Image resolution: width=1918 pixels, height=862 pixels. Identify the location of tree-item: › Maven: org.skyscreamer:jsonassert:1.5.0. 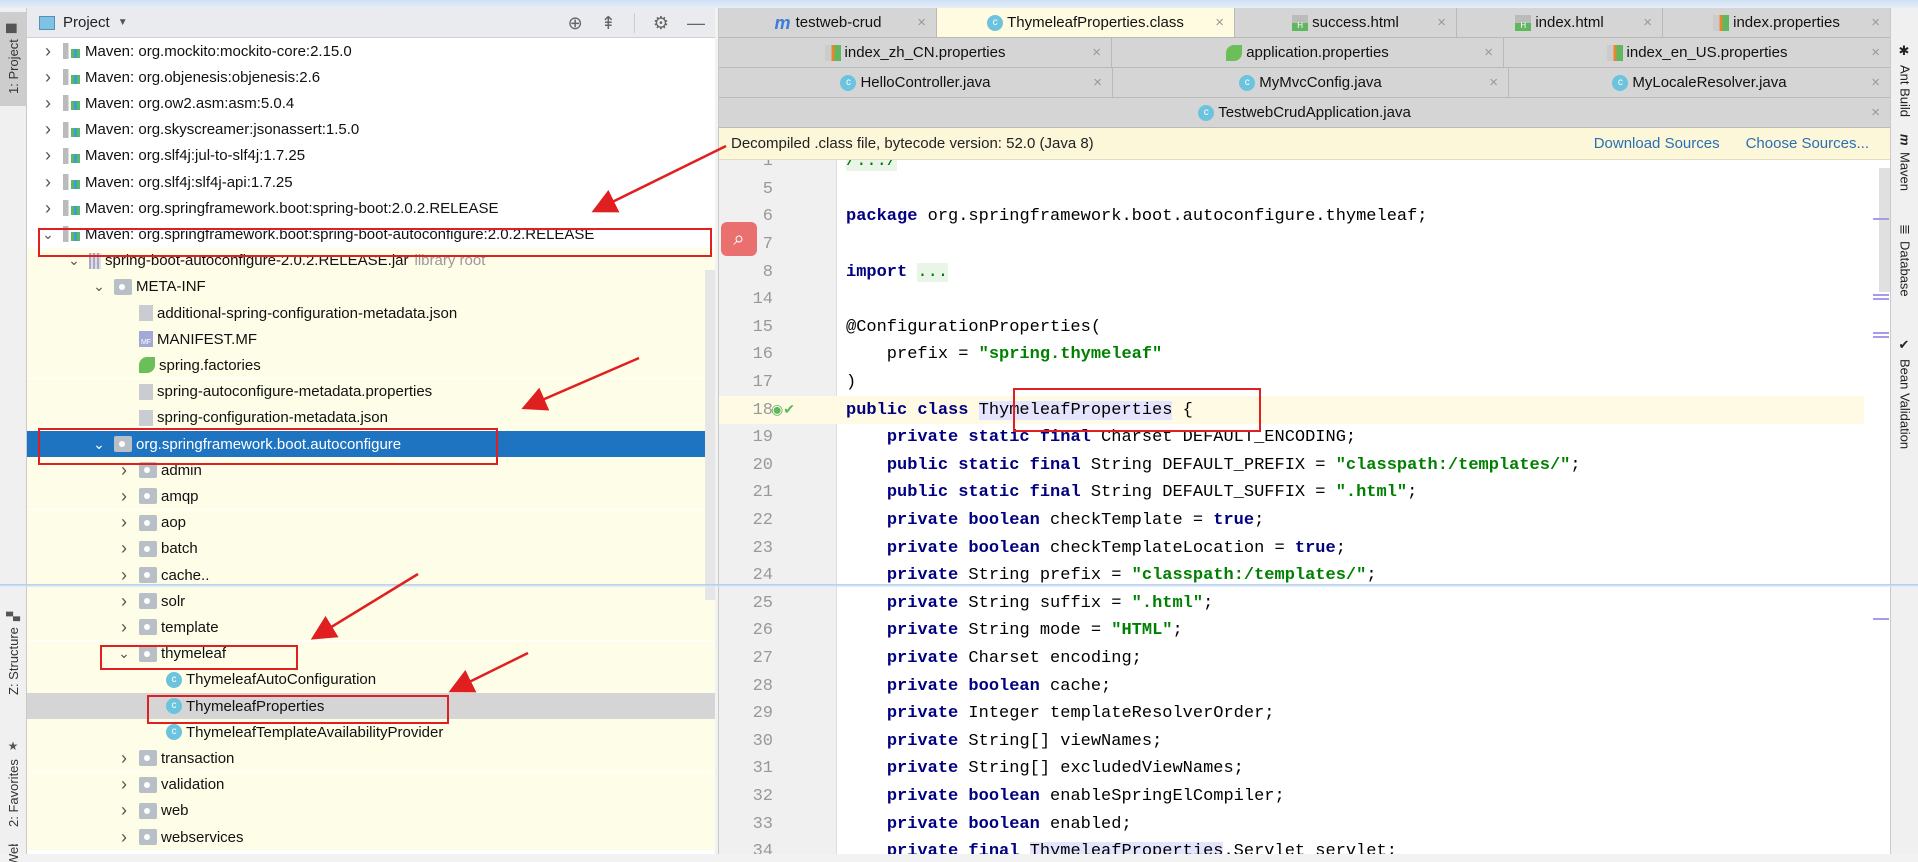
(371, 130).